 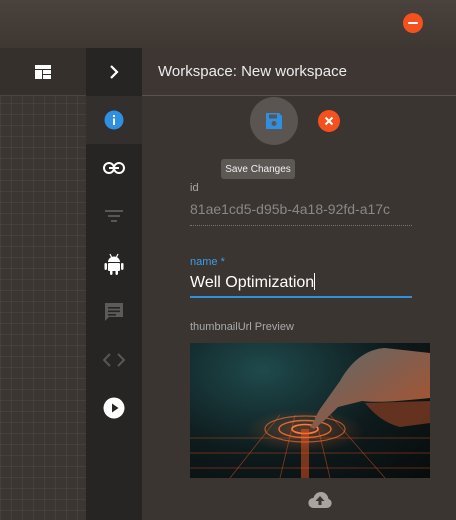 I want to click on cloud-upload-icon, so click(x=320, y=500).